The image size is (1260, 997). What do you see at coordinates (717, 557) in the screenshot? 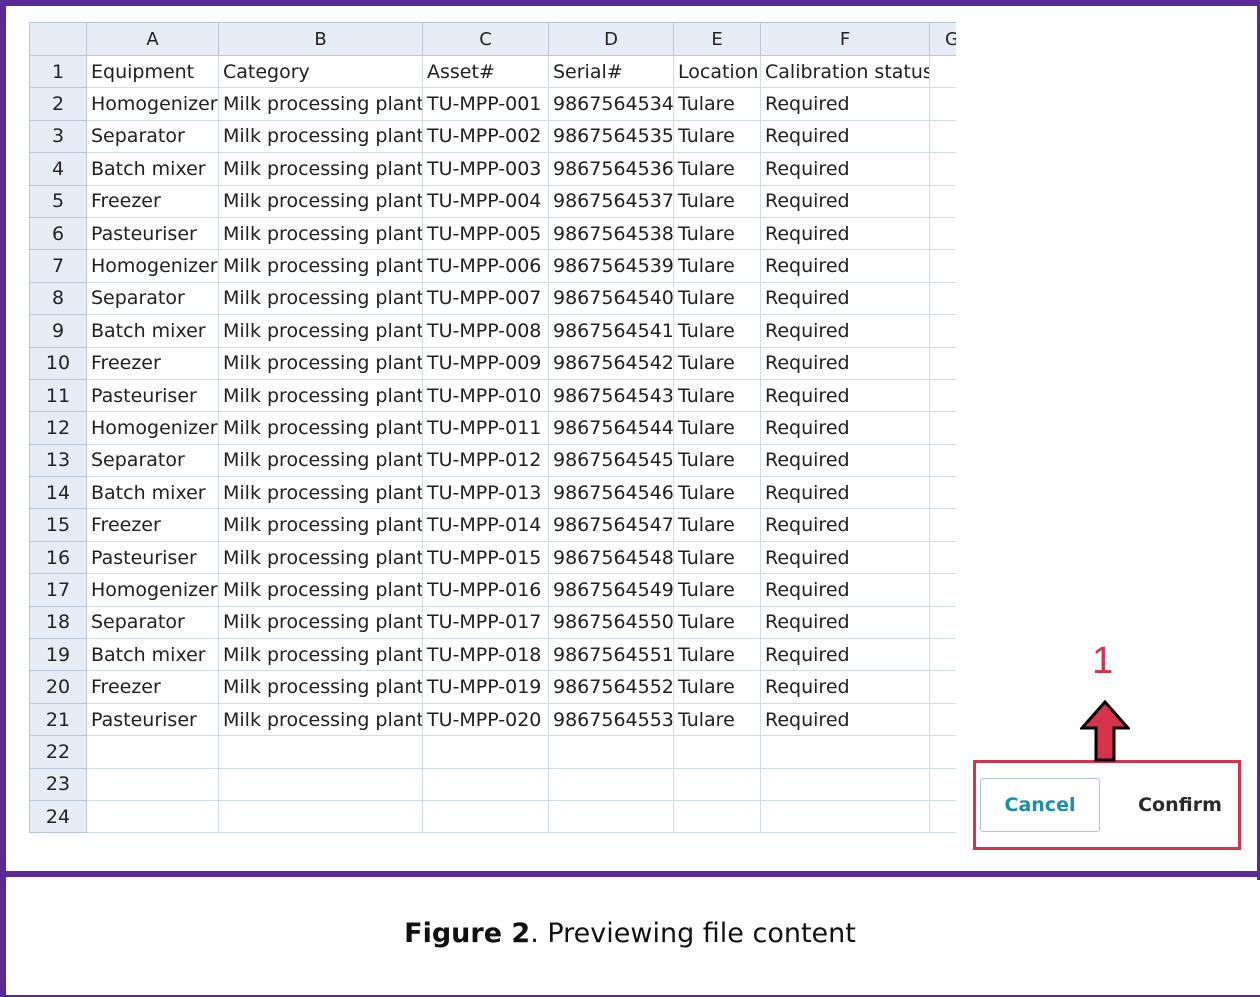
I see `cell-e16: Tulare` at bounding box center [717, 557].